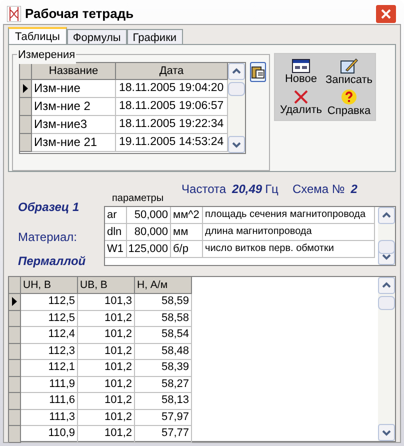 Image resolution: width=404 pixels, height=446 pixels. I want to click on app-icon, so click(14, 14).